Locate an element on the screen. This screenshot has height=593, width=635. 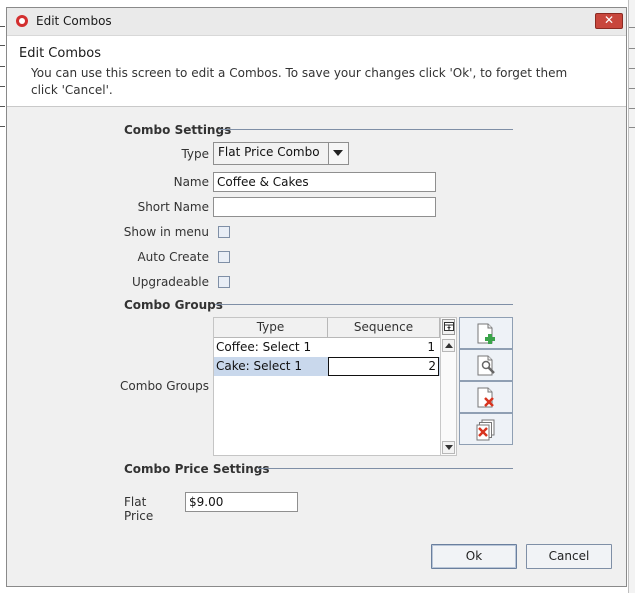
auto-create-label: Auto Create is located at coordinates (173, 257).